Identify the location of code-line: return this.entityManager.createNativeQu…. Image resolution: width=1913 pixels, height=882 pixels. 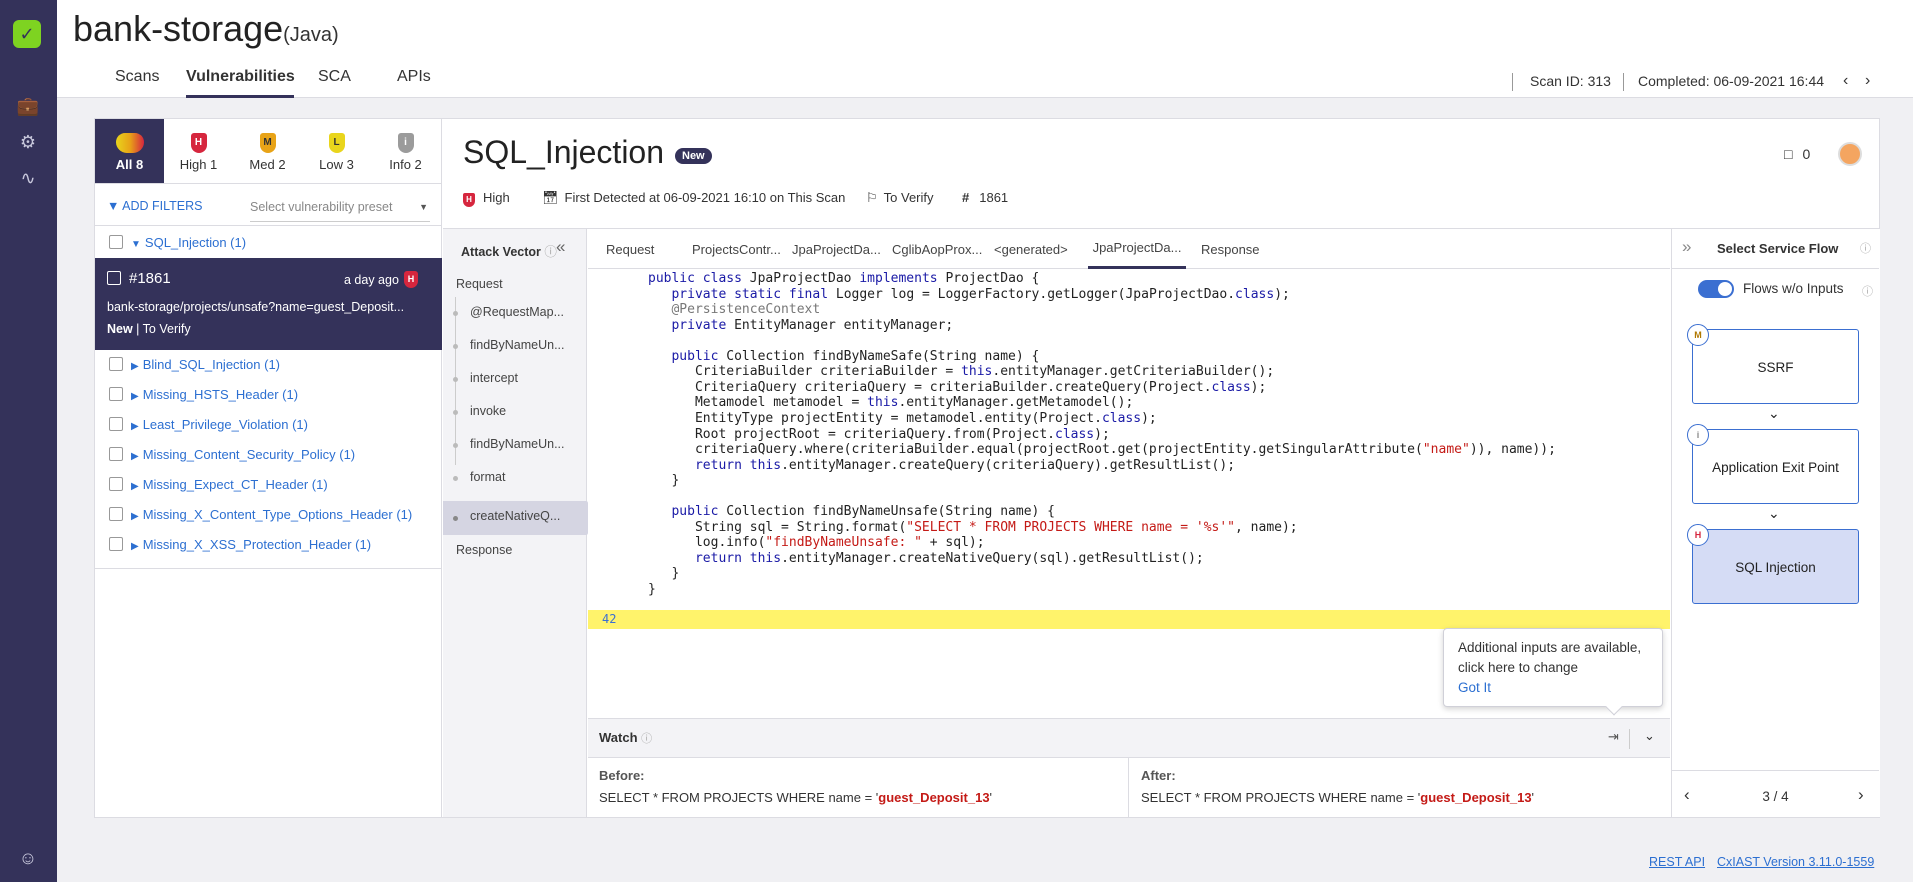
(949, 558).